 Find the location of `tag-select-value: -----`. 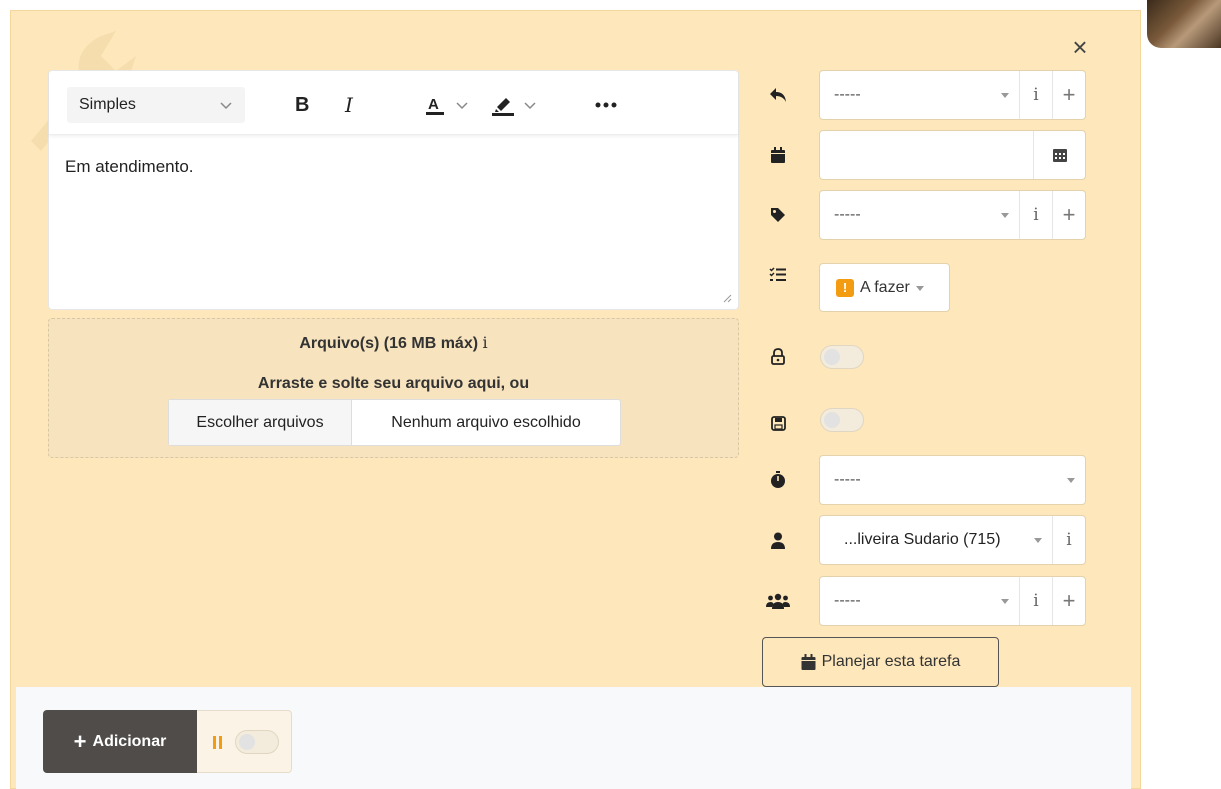

tag-select-value: ----- is located at coordinates (847, 214).